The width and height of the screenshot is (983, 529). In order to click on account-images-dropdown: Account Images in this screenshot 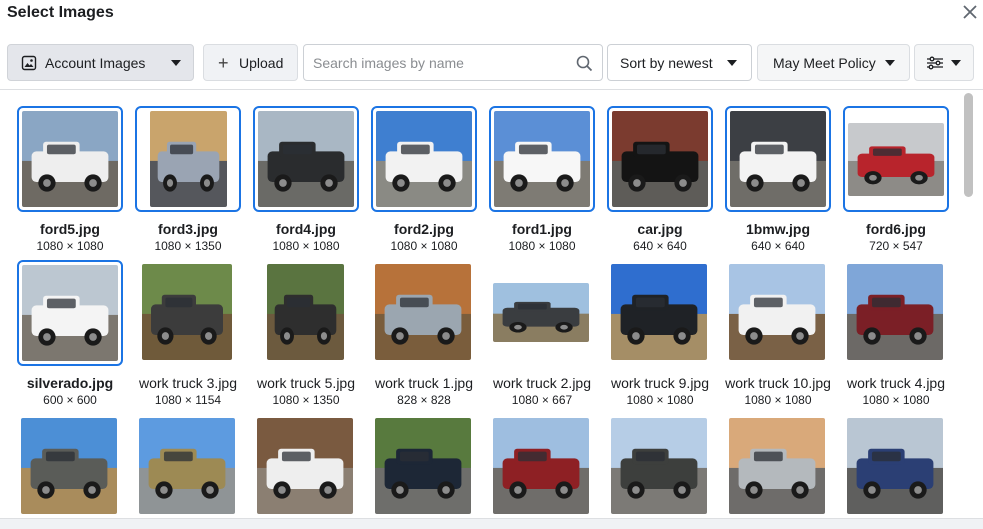, I will do `click(100, 62)`.